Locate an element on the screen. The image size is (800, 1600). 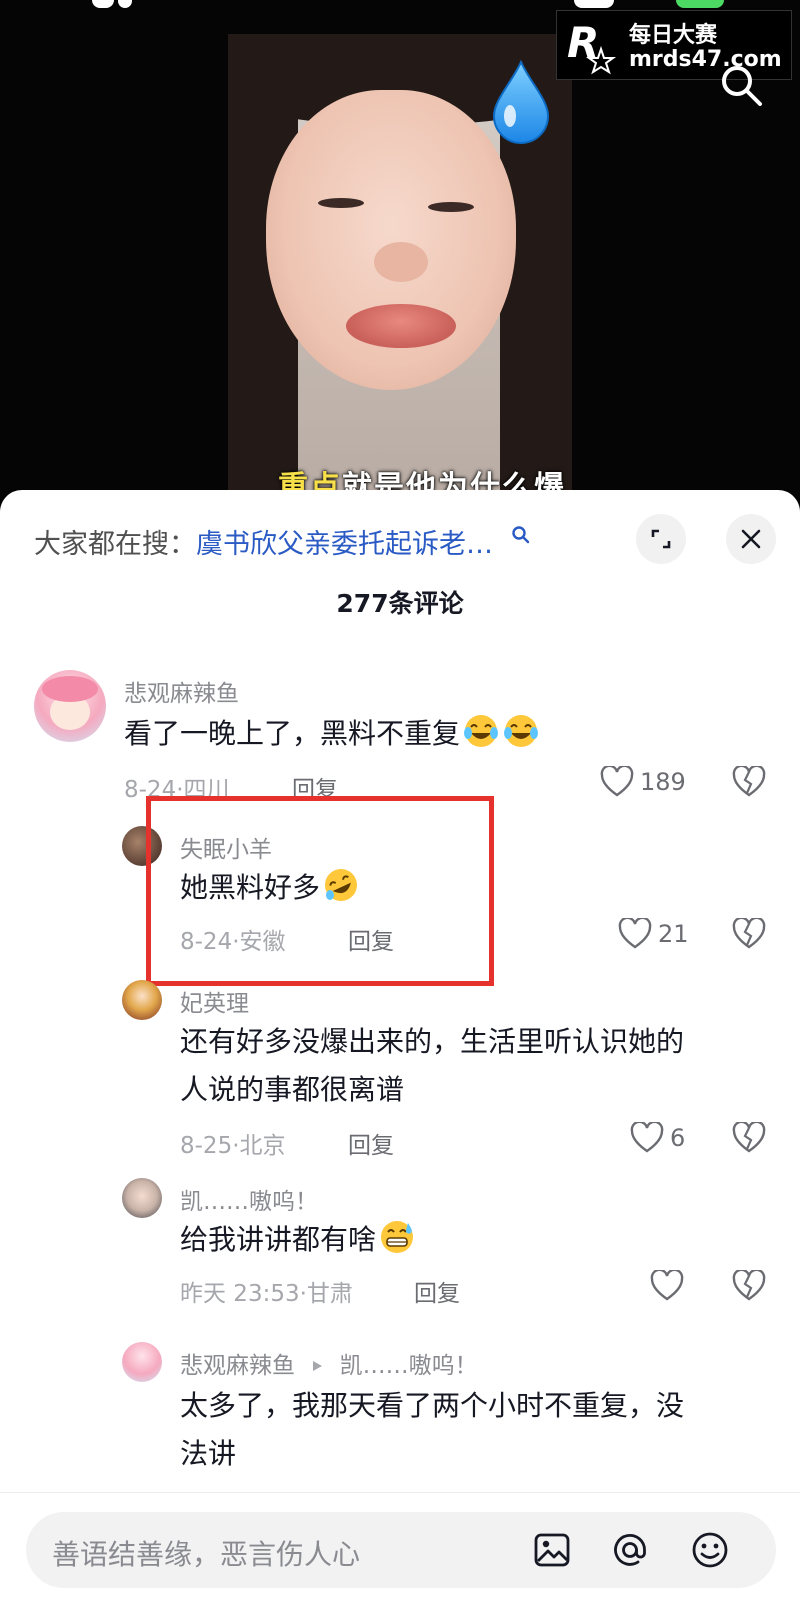
comment-reply-item: 凯……嗷呜！ 给我讲讲都有啥 昨天 23:53·甘肃 回复 is located at coordinates (400, 1253).